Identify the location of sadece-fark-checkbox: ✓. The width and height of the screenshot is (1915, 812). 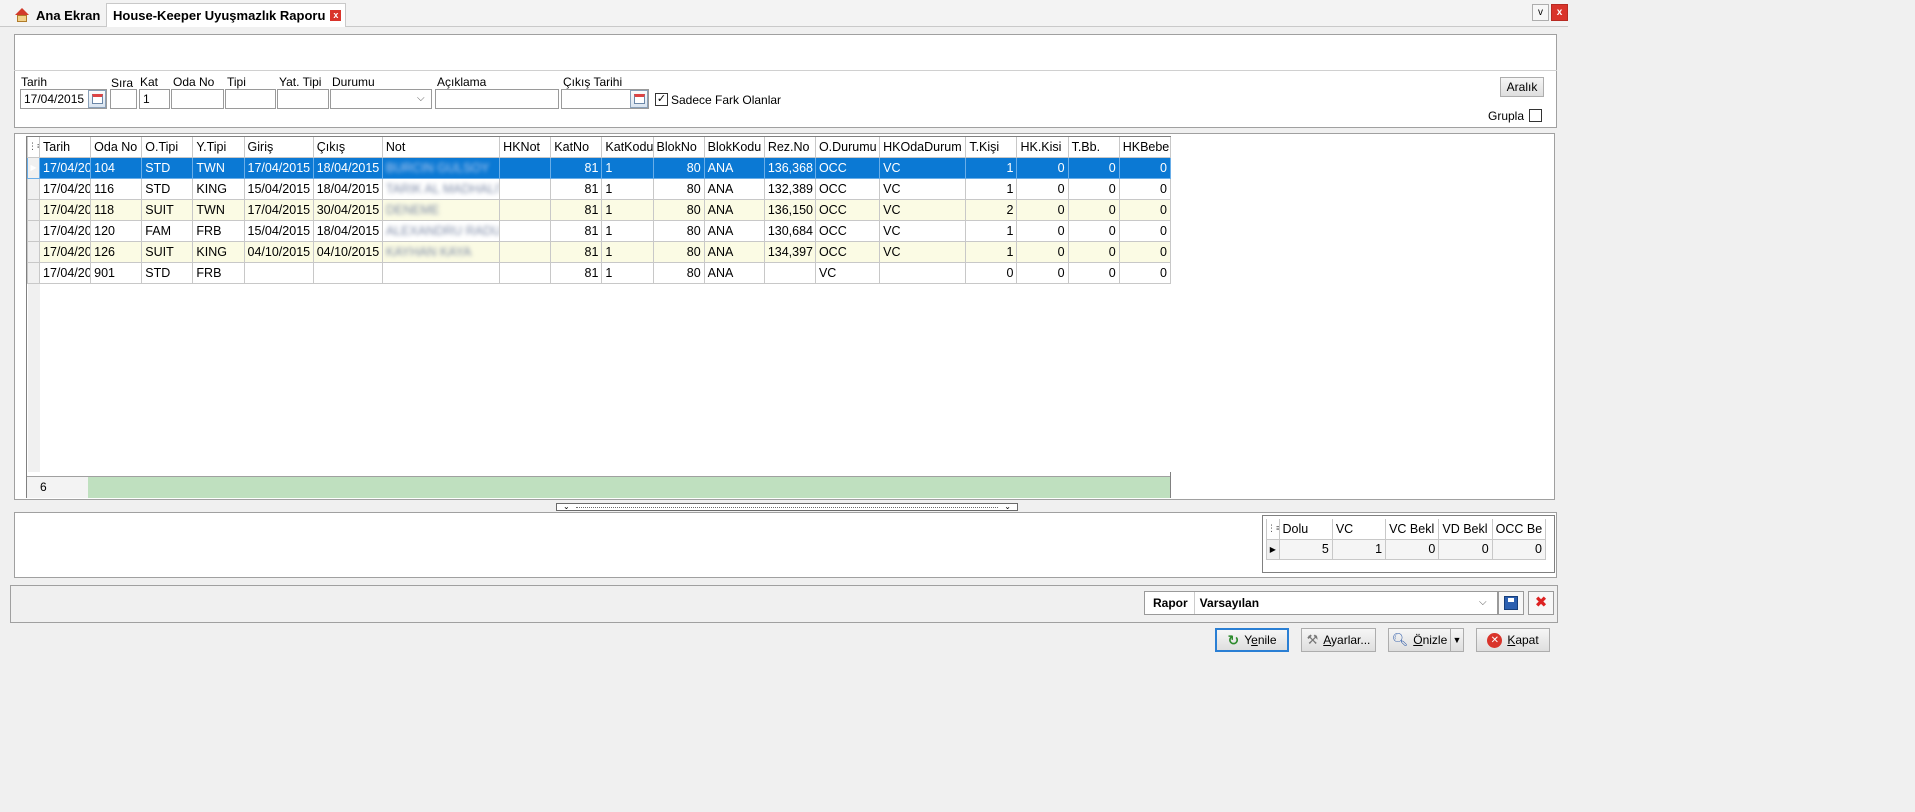
(661, 99).